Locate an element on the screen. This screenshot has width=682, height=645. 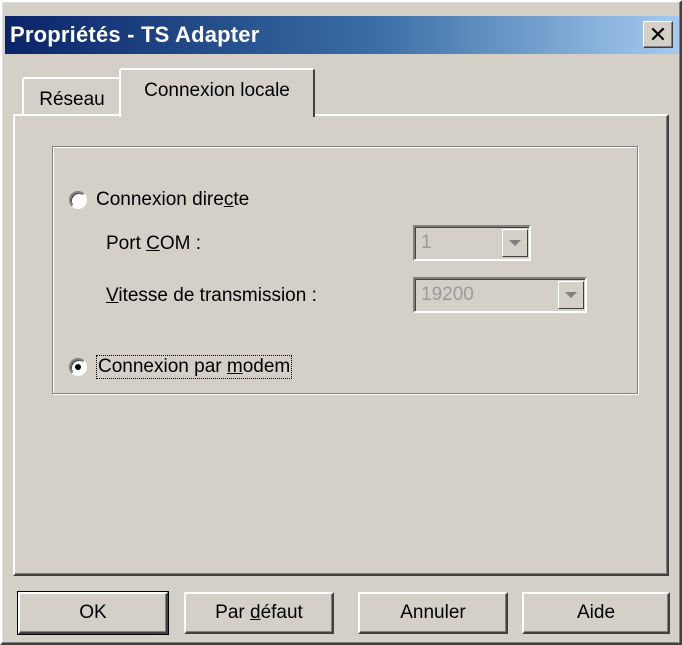
help-button: Aide is located at coordinates (596, 613).